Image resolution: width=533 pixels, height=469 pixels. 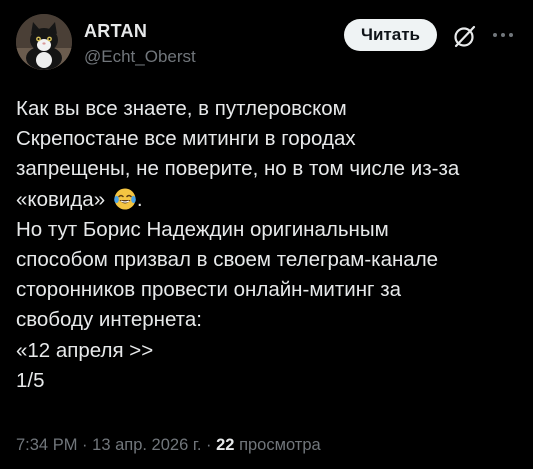 What do you see at coordinates (227, 260) in the screenshot?
I see `tweet-text-line: способом призвал в своем телеграм-канале` at bounding box center [227, 260].